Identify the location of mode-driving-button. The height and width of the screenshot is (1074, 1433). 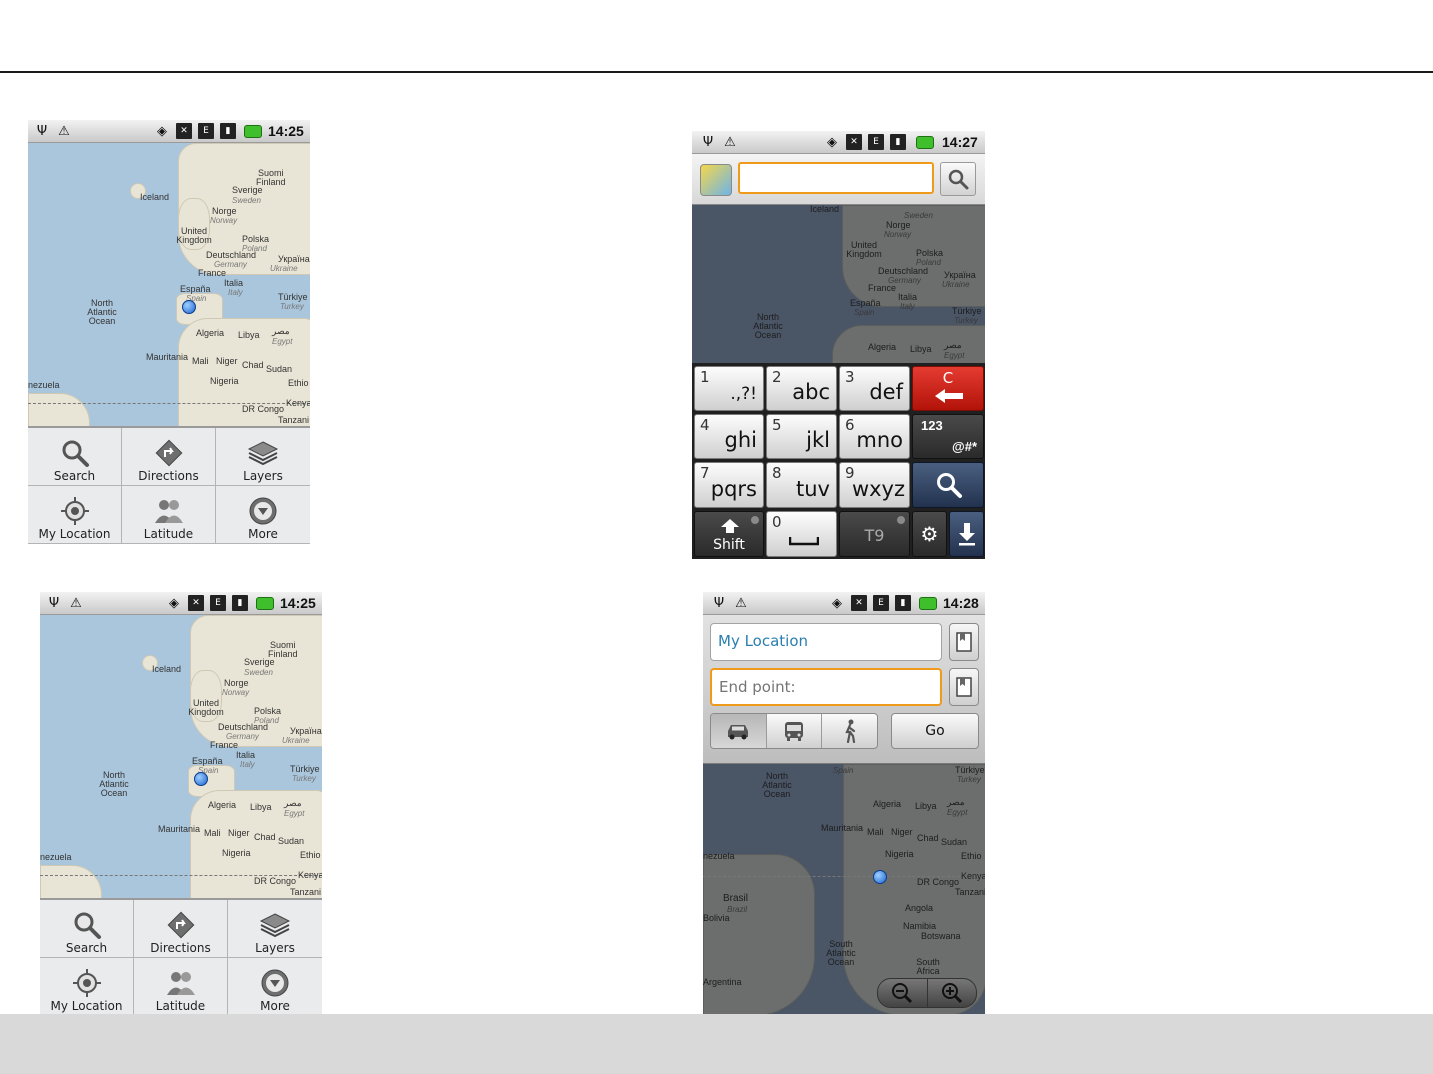
(739, 731).